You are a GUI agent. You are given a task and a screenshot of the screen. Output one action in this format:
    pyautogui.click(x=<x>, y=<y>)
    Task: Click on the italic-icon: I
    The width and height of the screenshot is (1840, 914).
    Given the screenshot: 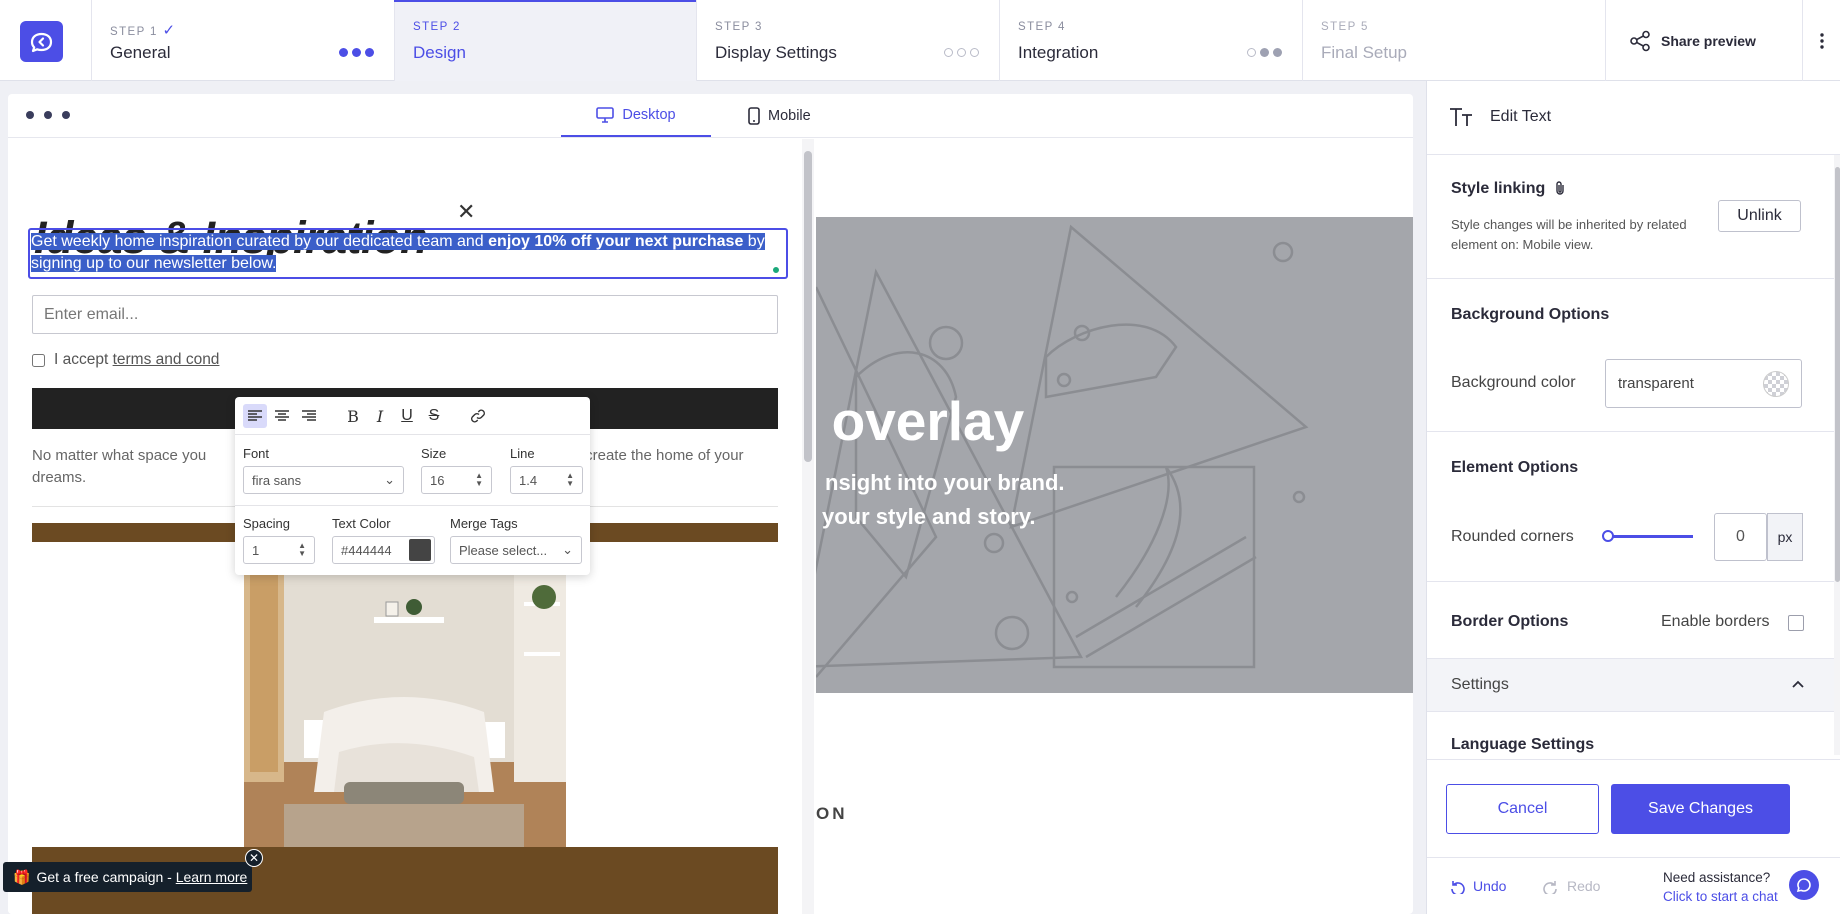 What is the action you would take?
    pyautogui.click(x=380, y=416)
    